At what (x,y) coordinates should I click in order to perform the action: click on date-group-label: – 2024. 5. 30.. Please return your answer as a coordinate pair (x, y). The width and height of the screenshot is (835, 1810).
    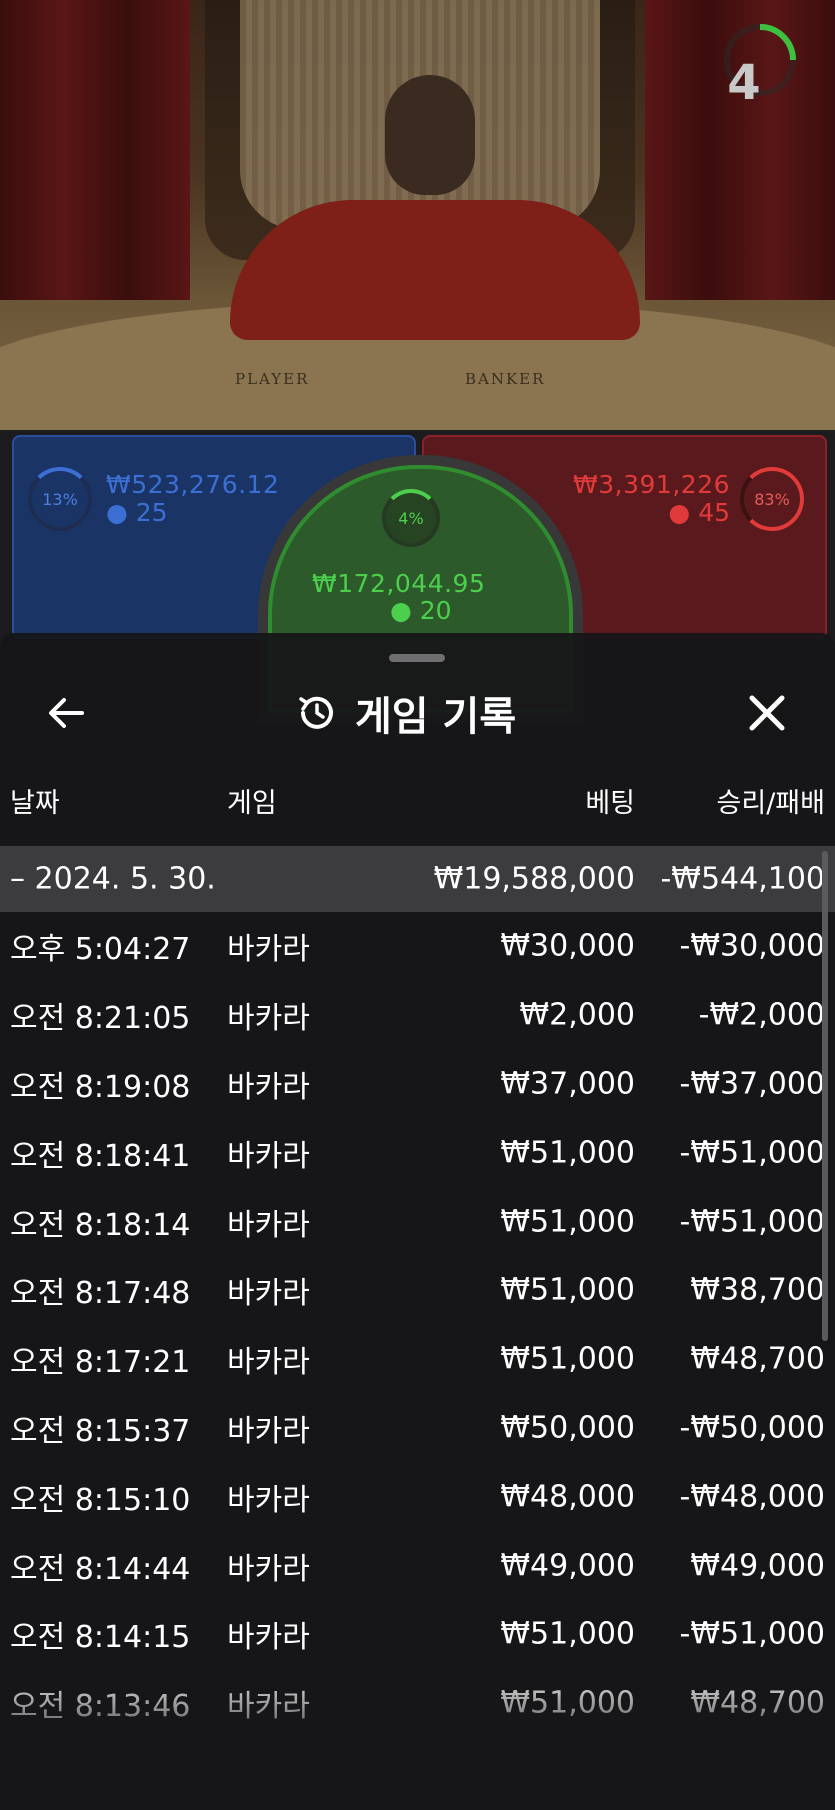
    Looking at the image, I should click on (113, 879).